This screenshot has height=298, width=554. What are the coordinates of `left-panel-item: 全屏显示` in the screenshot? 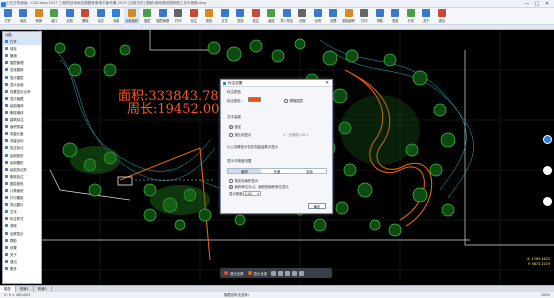 It's located at (22, 233).